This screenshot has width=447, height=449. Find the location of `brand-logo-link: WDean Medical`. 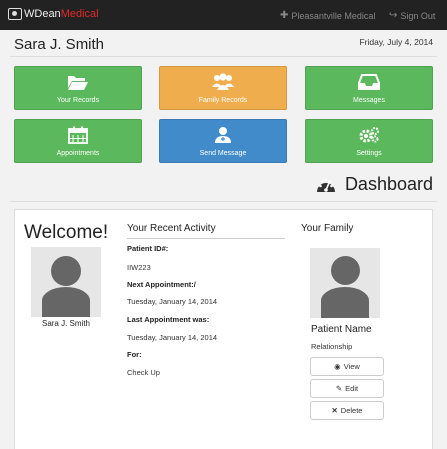

brand-logo-link: WDean Medical is located at coordinates (53, 14).